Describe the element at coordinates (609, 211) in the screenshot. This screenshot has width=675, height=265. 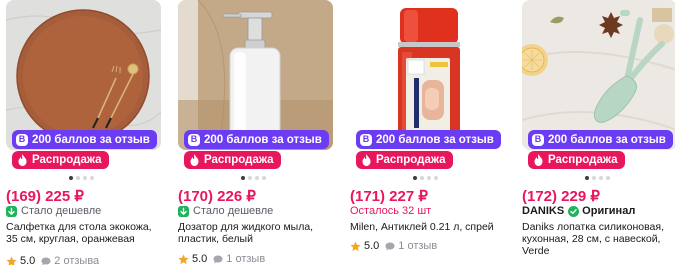
I see `original-label: Оригинал` at that location.